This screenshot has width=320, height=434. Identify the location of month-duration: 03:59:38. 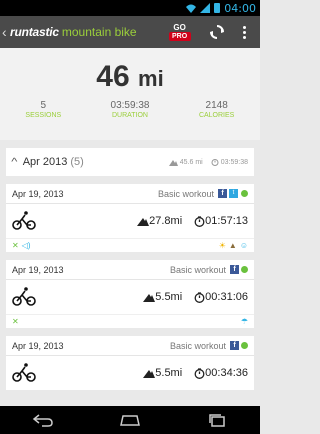
(229, 162).